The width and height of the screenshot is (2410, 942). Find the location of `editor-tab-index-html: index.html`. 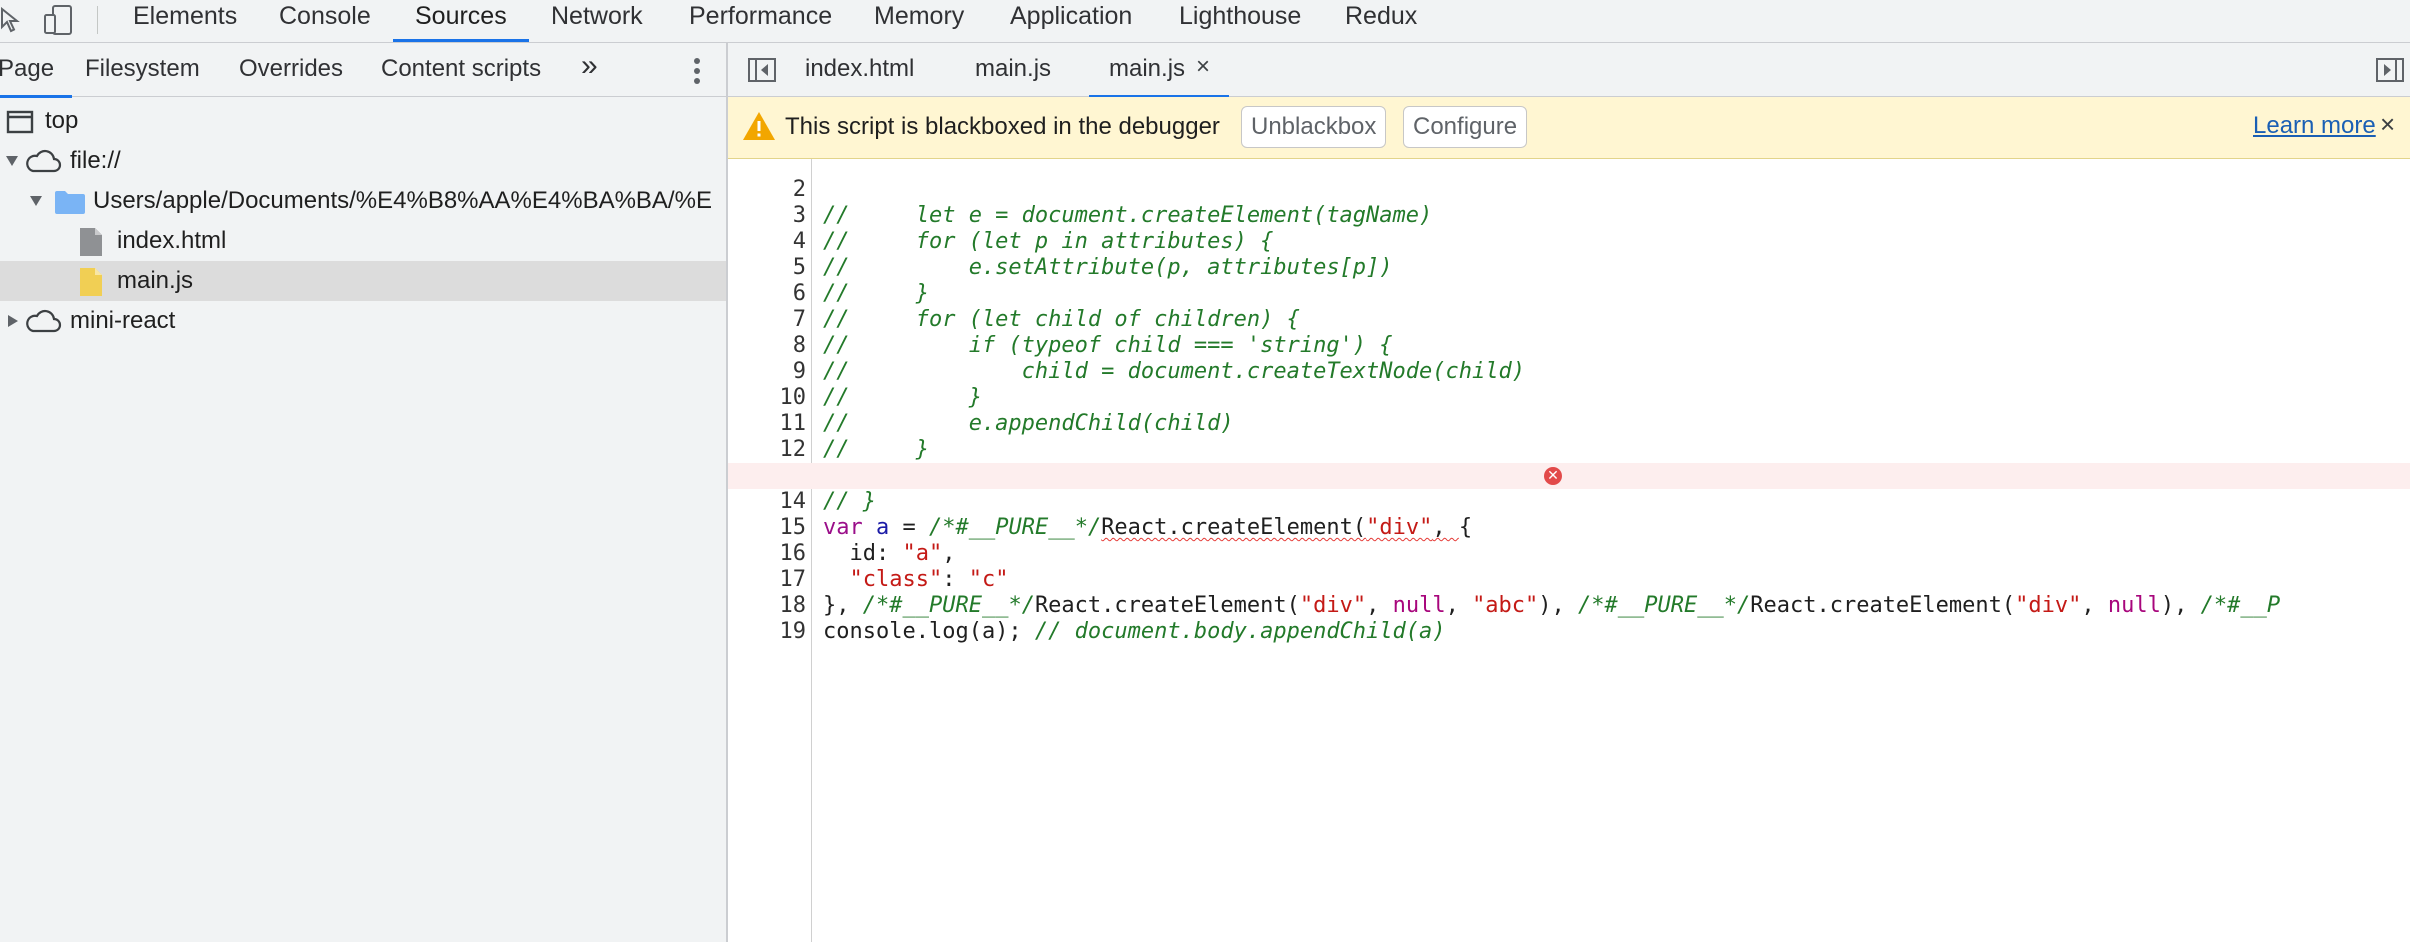

editor-tab-index-html: index.html is located at coordinates (859, 69).